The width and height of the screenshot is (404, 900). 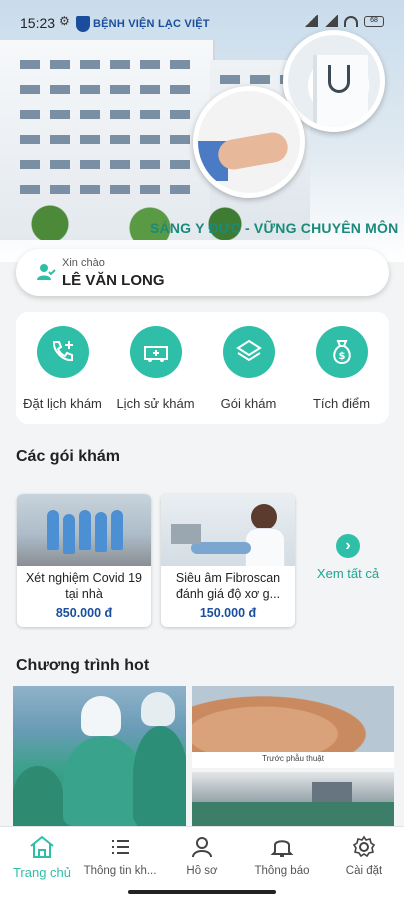 What do you see at coordinates (248, 352) in the screenshot?
I see `layers-icon` at bounding box center [248, 352].